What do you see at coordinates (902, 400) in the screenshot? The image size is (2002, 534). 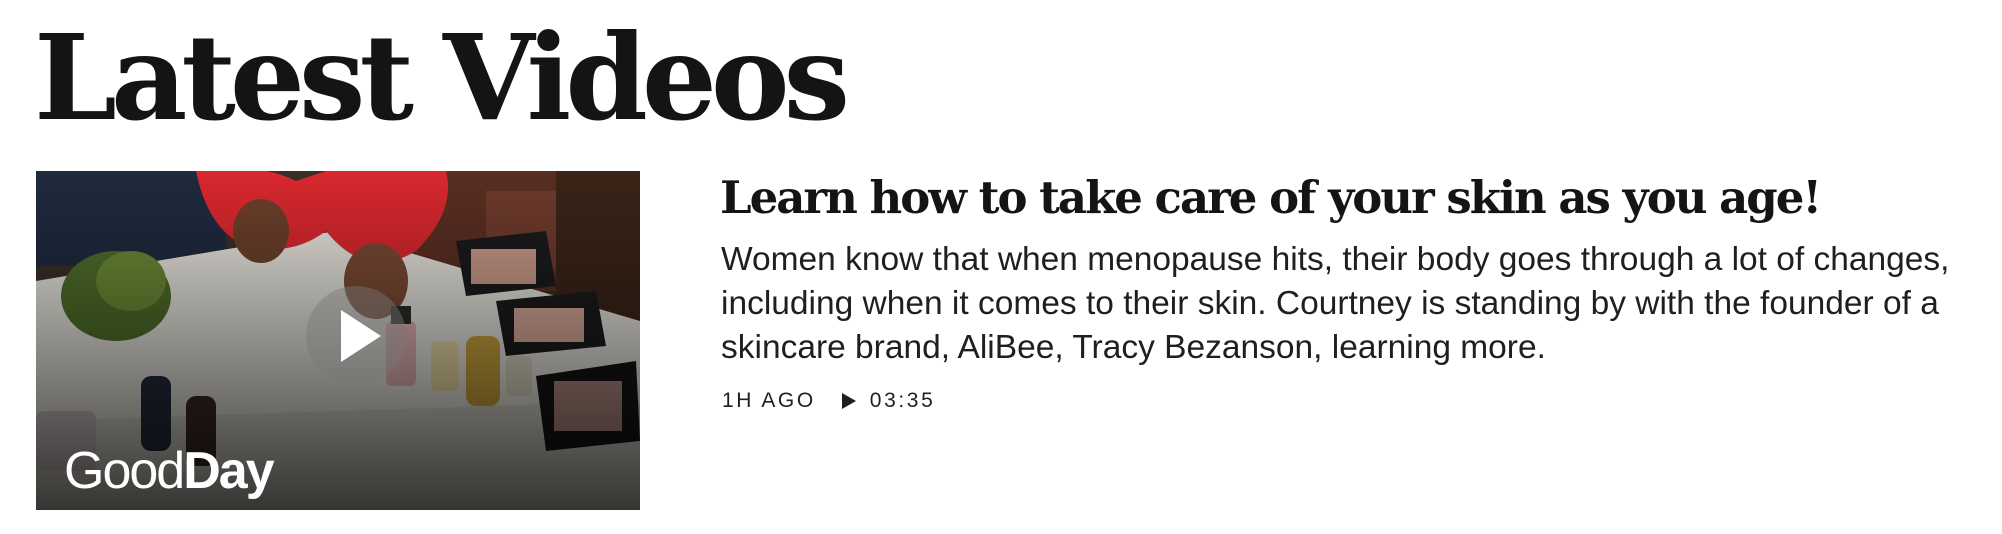 I see `video-duration: 03:35` at bounding box center [902, 400].